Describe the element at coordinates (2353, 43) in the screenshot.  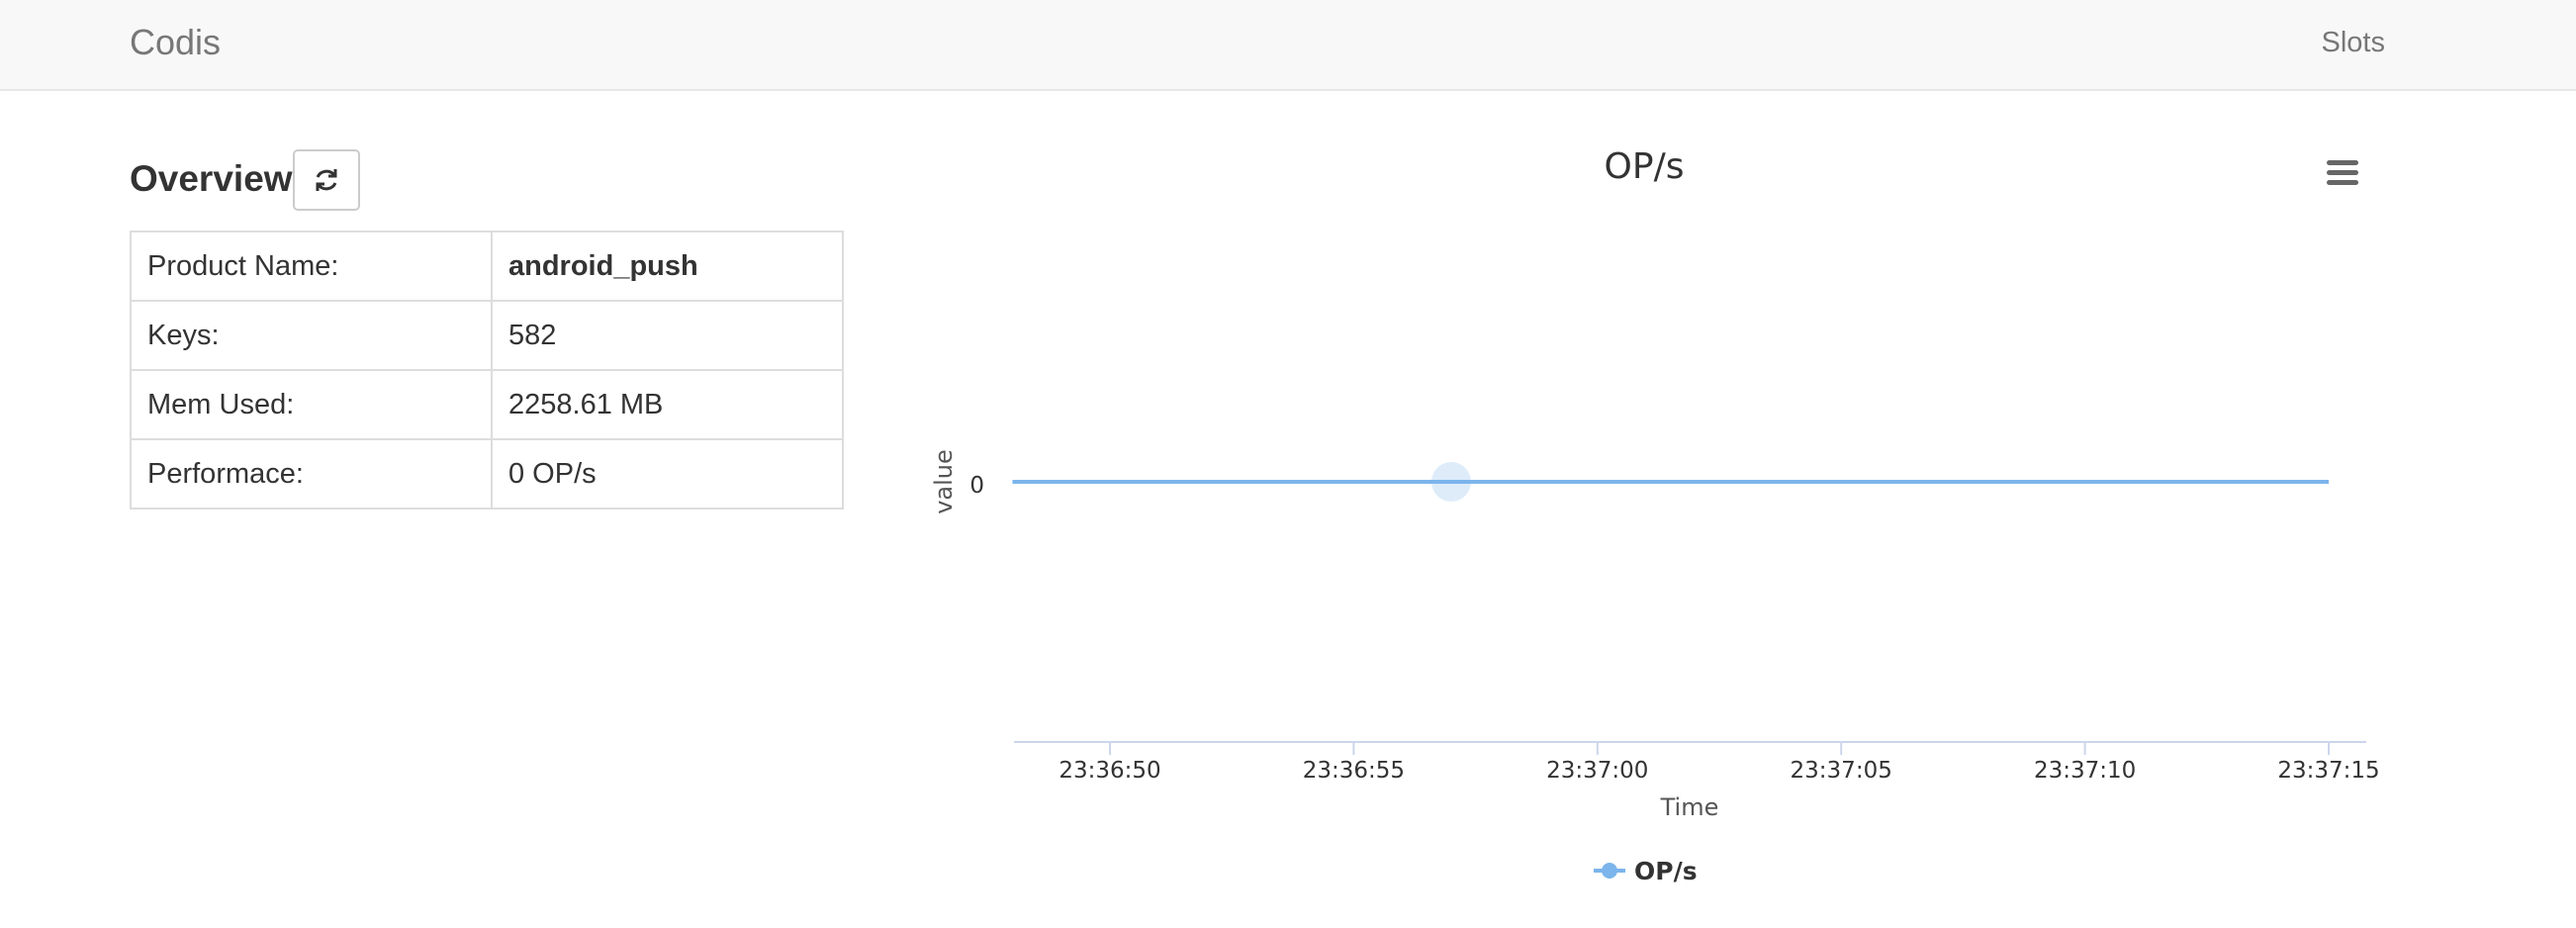
I see `nav-link-slots: Slots` at that location.